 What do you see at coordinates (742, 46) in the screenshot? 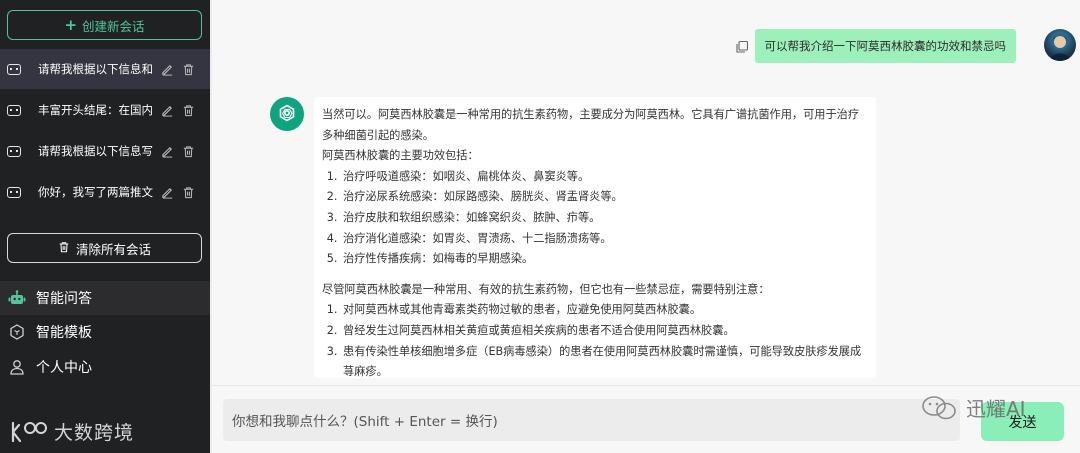
I see `copy-icon` at bounding box center [742, 46].